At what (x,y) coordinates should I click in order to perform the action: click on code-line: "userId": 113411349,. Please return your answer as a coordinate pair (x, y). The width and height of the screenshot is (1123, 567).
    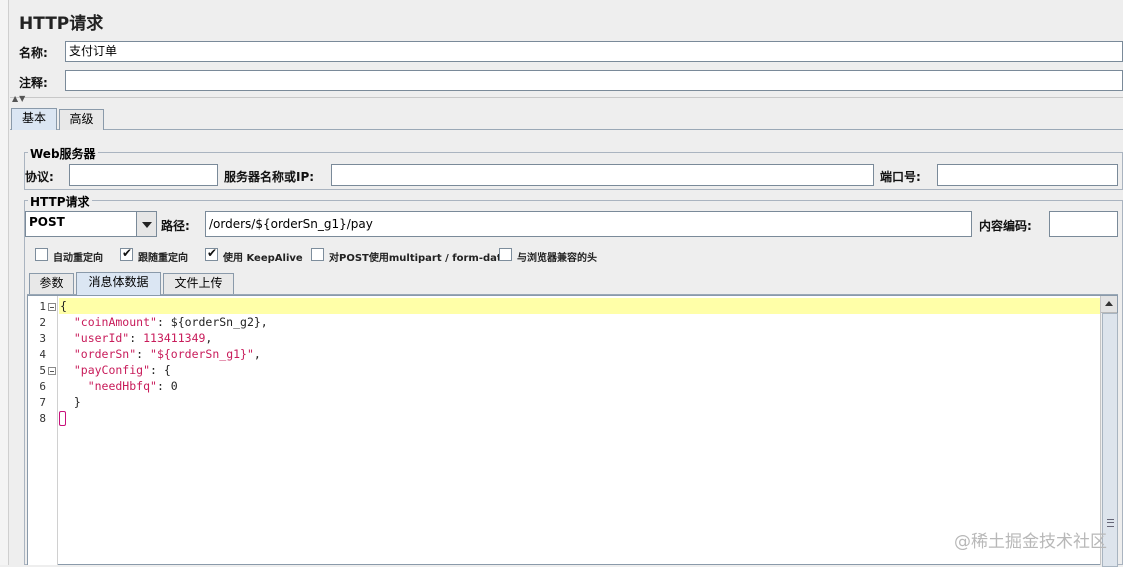
    Looking at the image, I should click on (164, 338).